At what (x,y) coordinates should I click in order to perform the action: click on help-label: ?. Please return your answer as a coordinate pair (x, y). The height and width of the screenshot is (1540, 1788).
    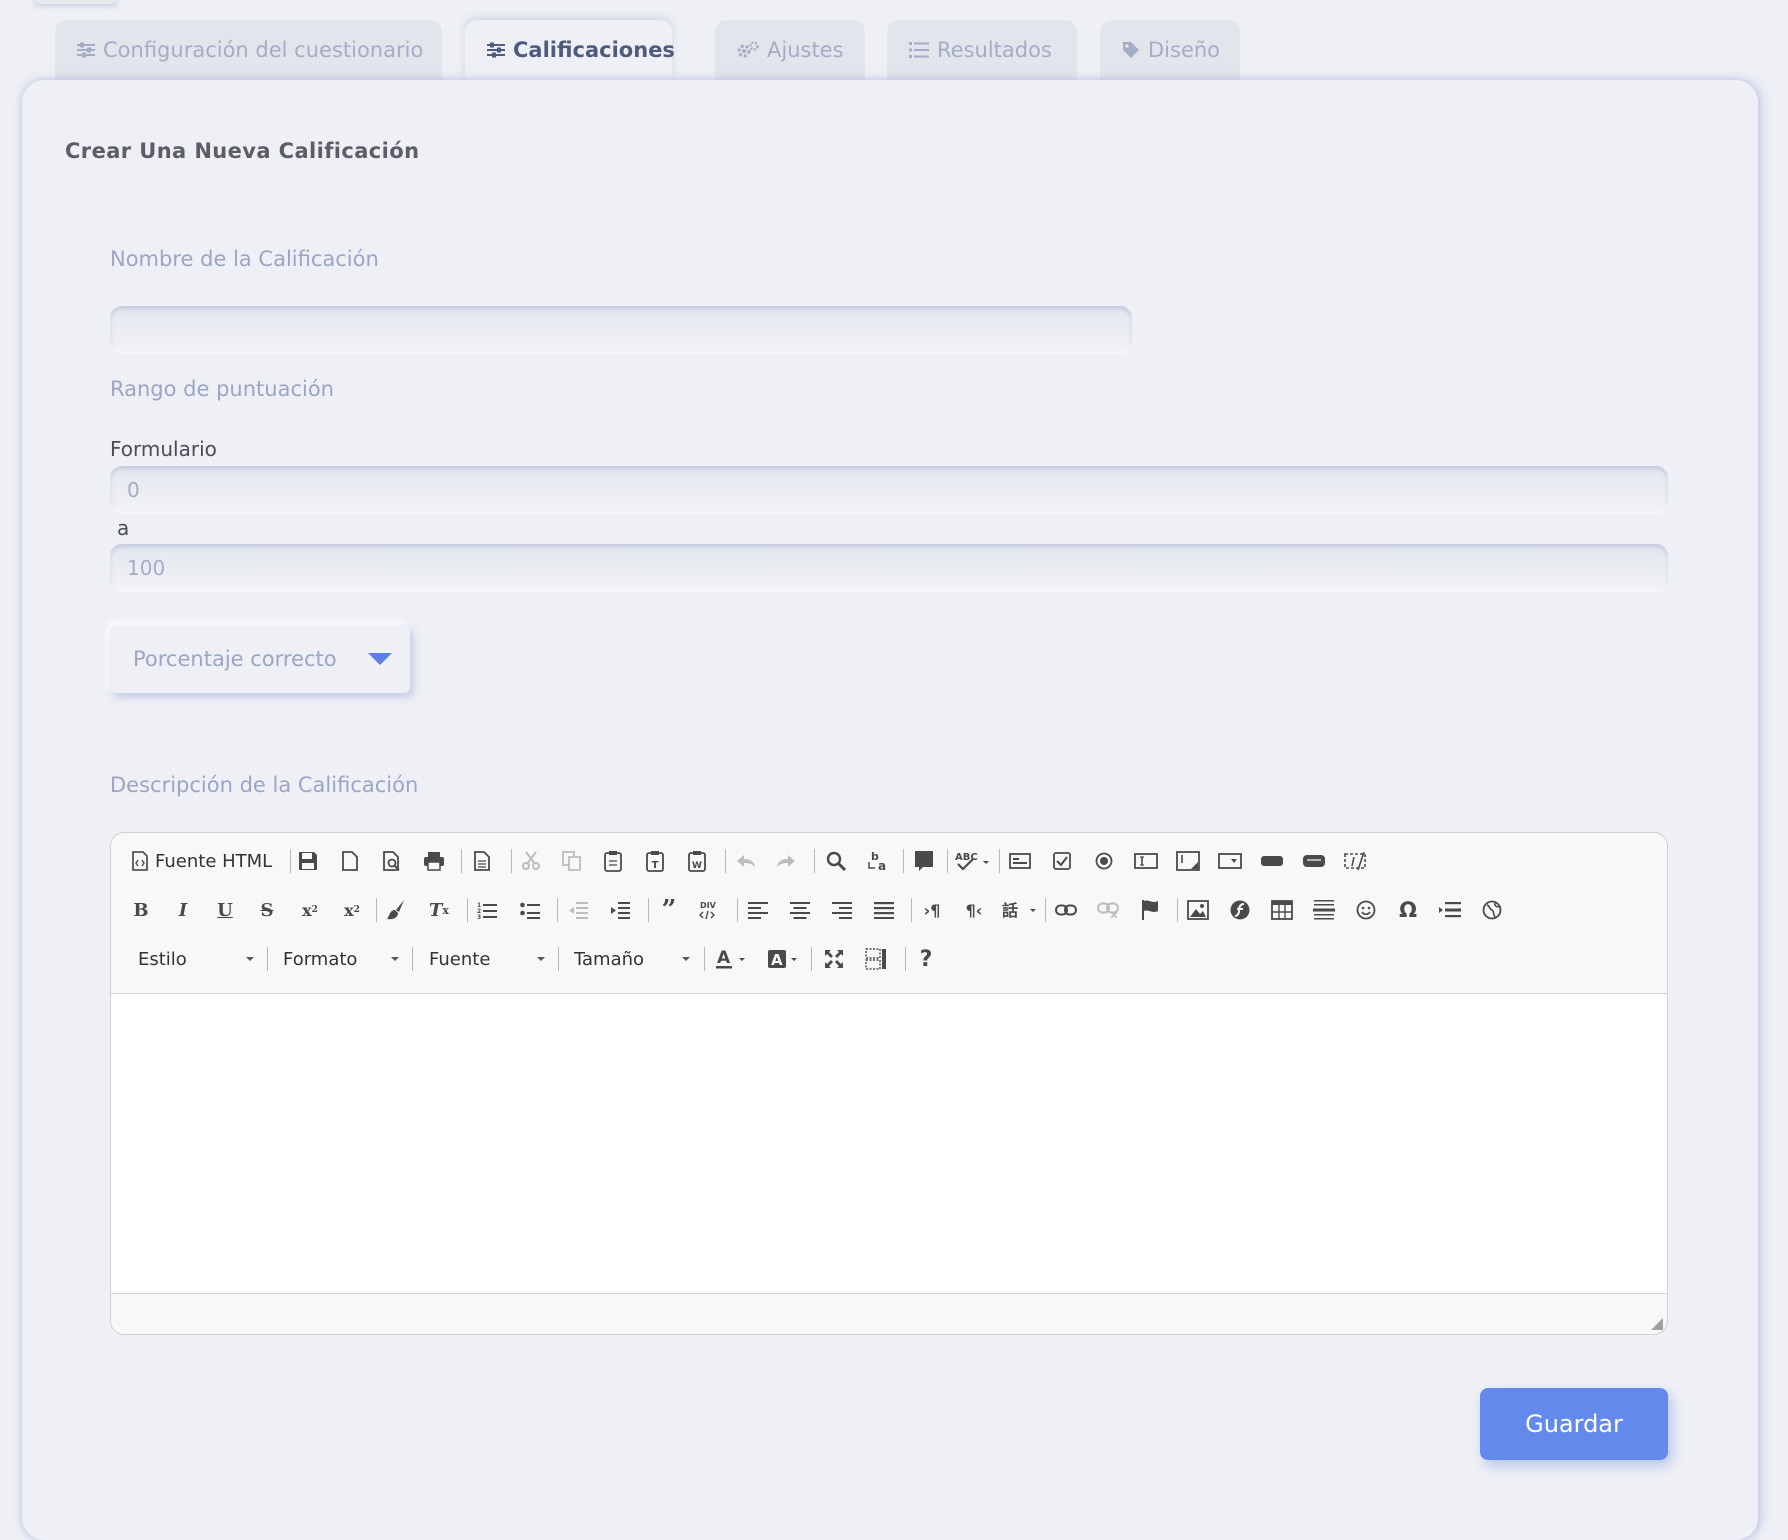
    Looking at the image, I should click on (926, 959).